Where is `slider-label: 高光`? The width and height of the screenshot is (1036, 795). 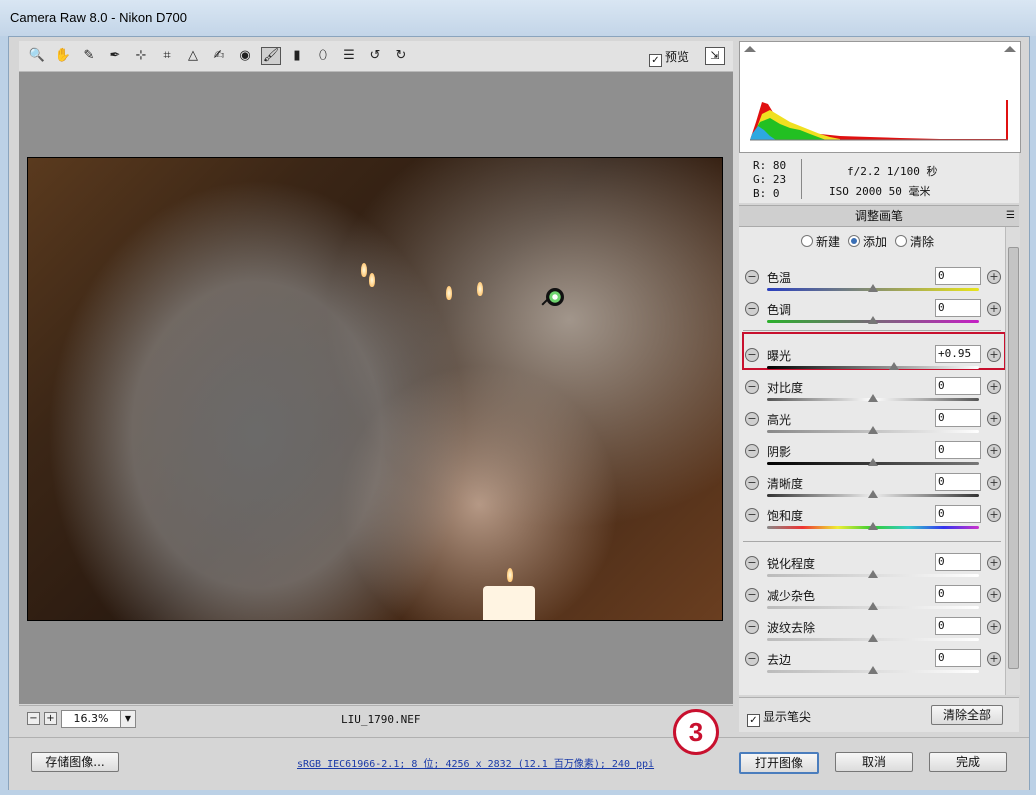 slider-label: 高光 is located at coordinates (779, 420).